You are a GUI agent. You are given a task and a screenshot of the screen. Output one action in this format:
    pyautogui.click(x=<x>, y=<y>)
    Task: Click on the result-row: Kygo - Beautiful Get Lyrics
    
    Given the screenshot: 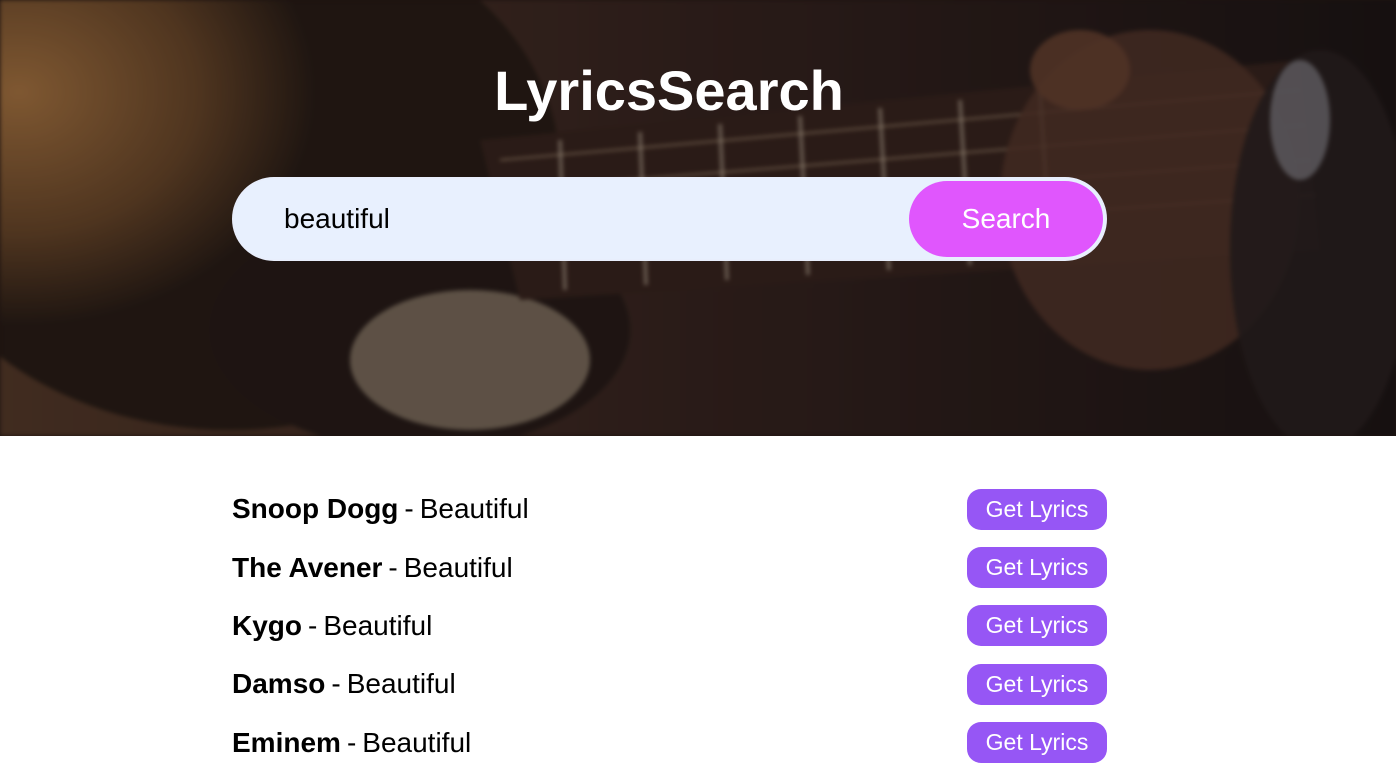 What is the action you would take?
    pyautogui.click(x=669, y=626)
    